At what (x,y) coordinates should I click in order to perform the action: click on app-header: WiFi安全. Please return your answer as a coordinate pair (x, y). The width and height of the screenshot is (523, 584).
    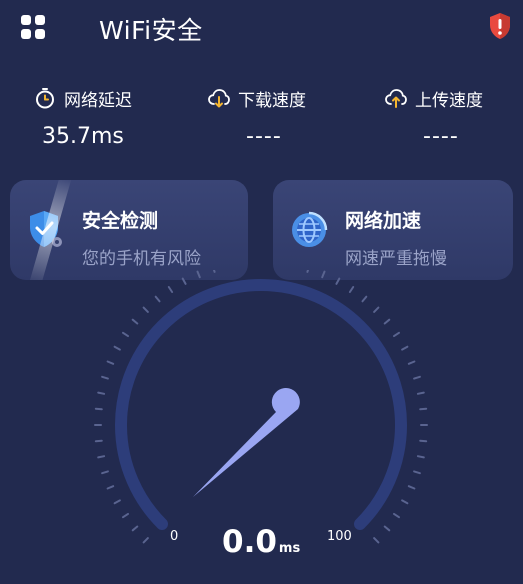
    Looking at the image, I should click on (261, 28).